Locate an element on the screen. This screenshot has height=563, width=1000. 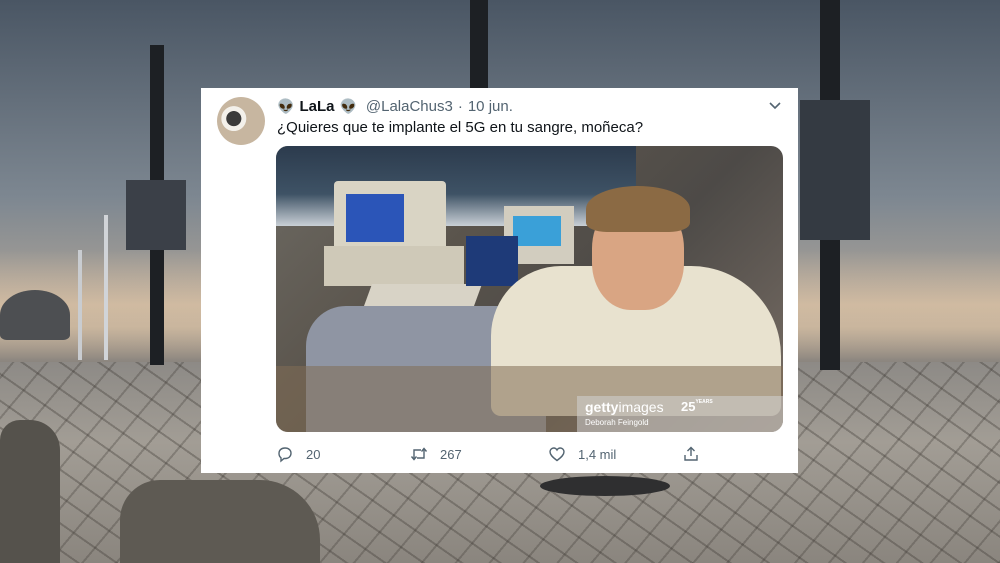
avatar is located at coordinates (241, 121).